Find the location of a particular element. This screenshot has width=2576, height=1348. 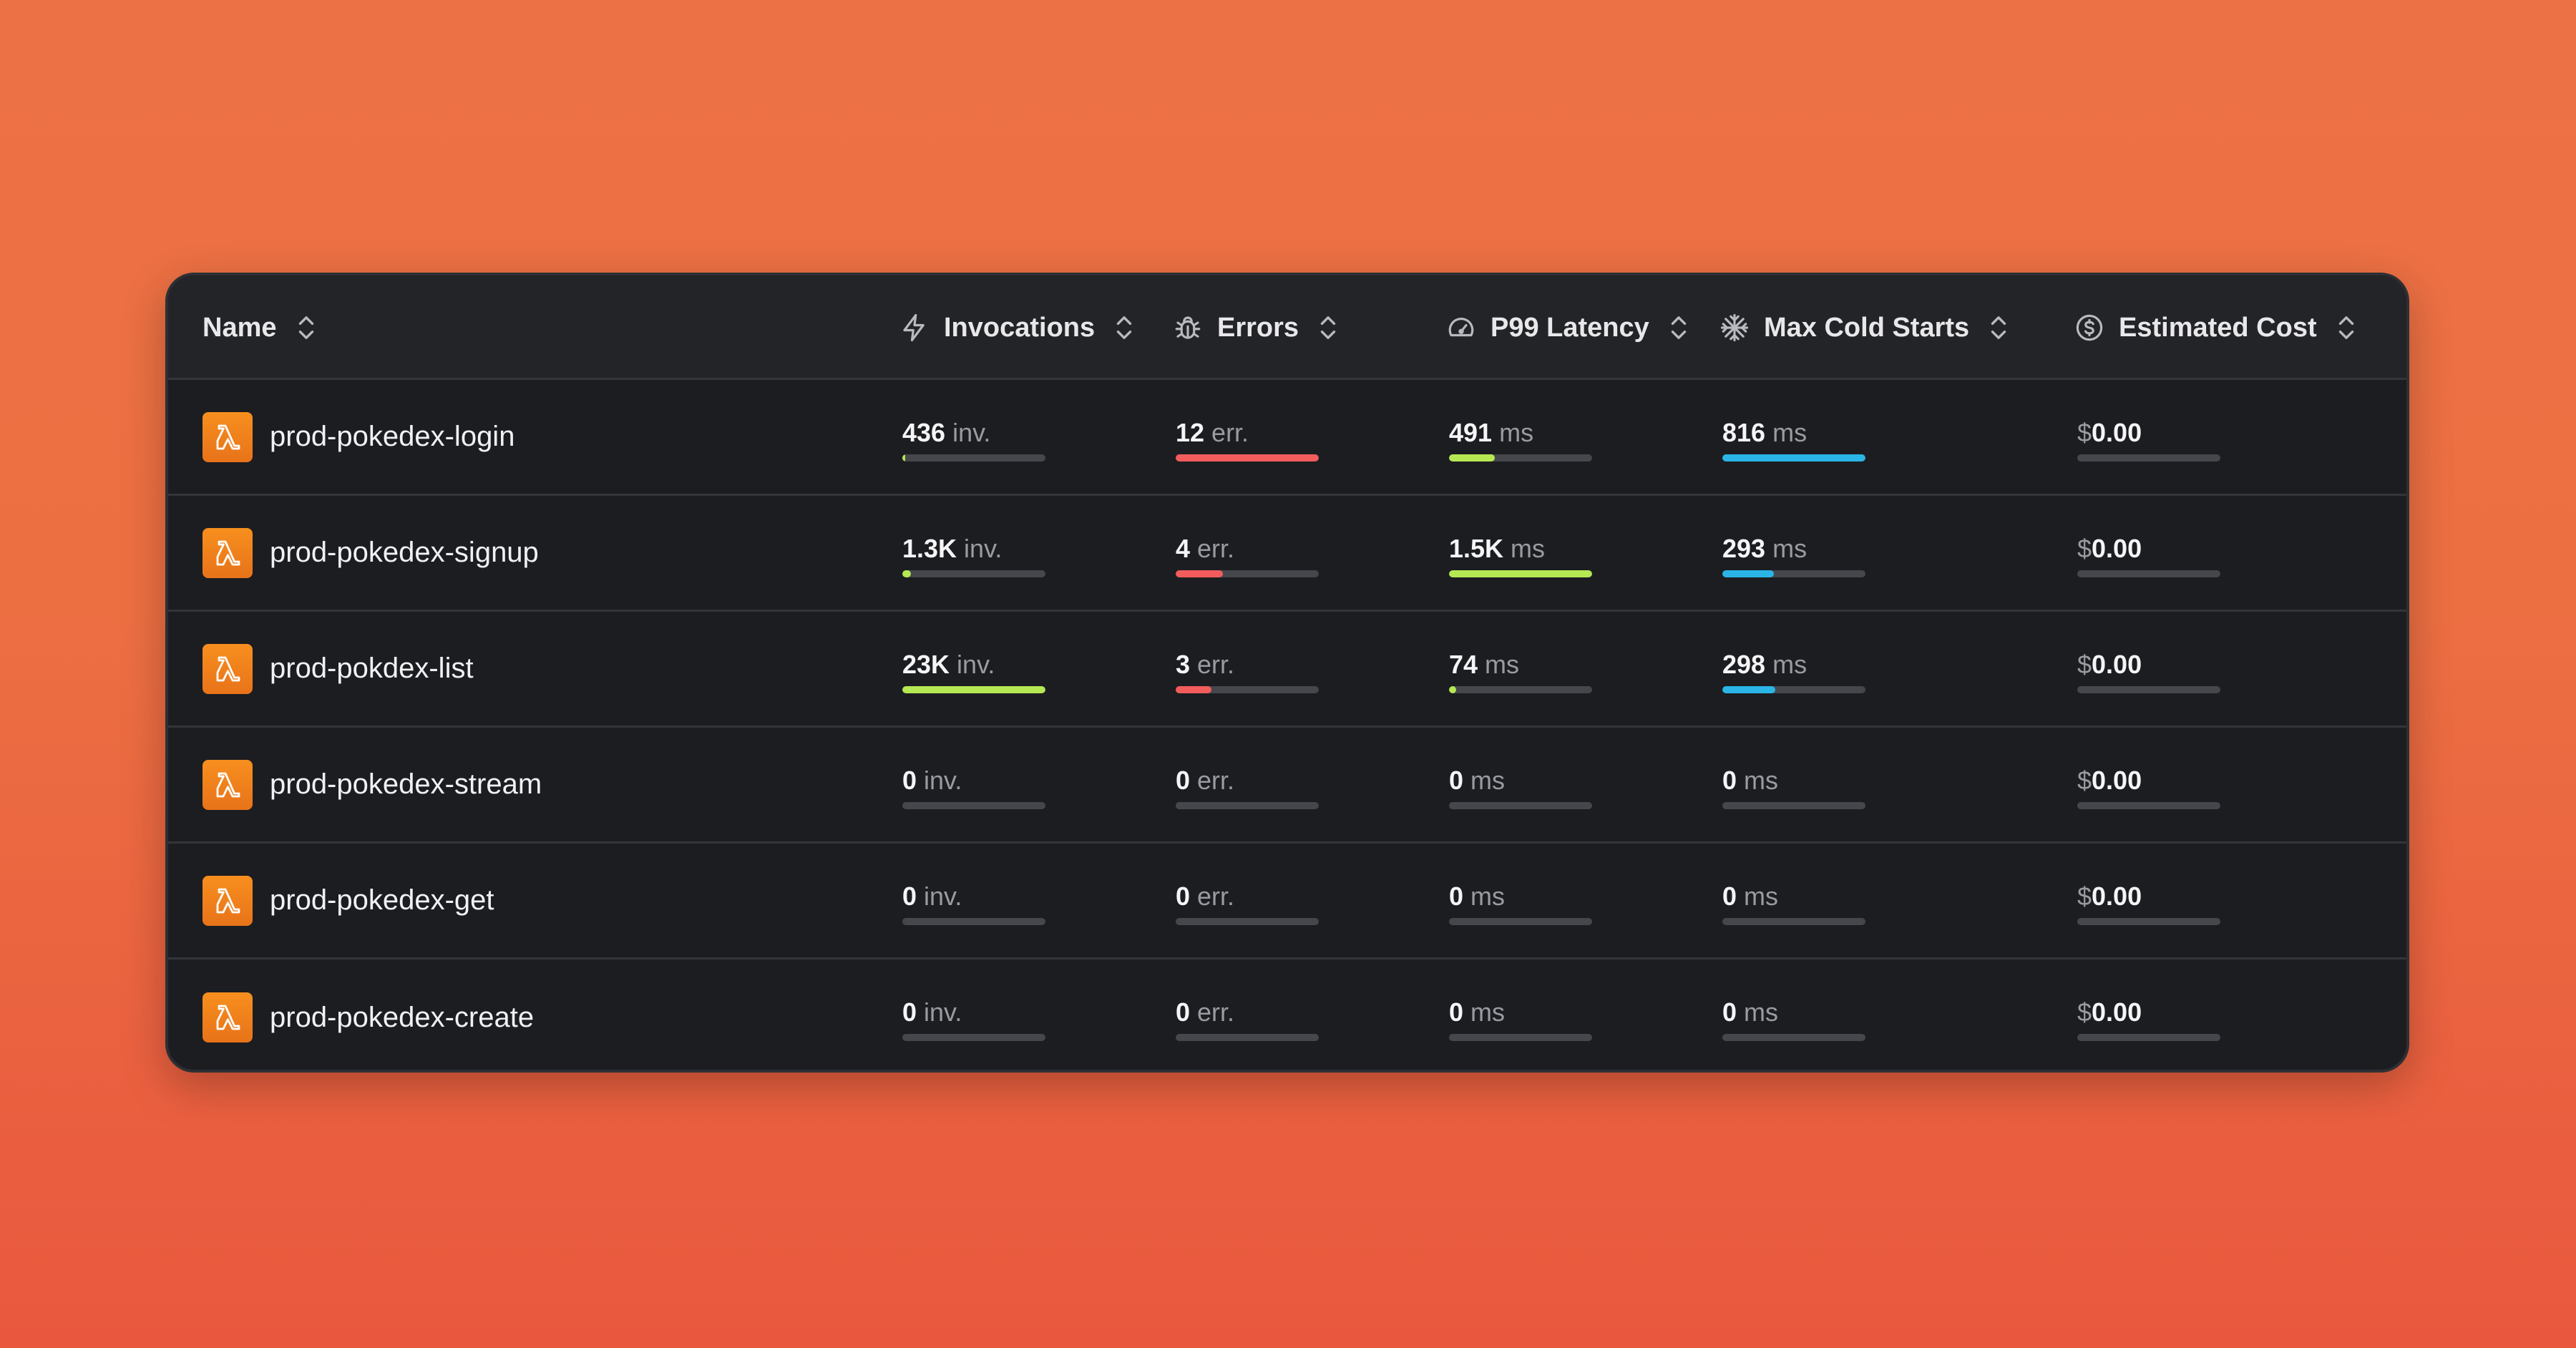

column-header-label: P99 Latency is located at coordinates (1570, 327).